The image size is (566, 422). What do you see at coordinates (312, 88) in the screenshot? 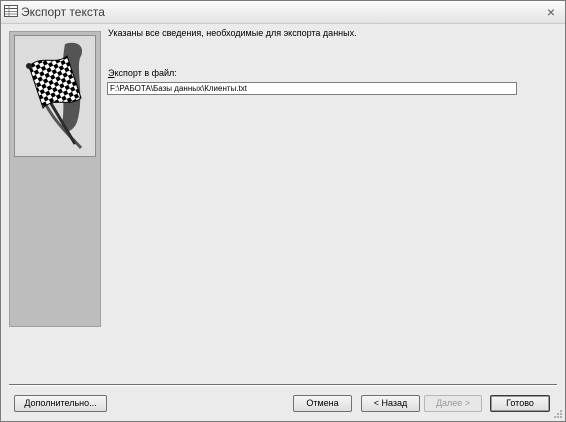
I see `export-file-path-input` at bounding box center [312, 88].